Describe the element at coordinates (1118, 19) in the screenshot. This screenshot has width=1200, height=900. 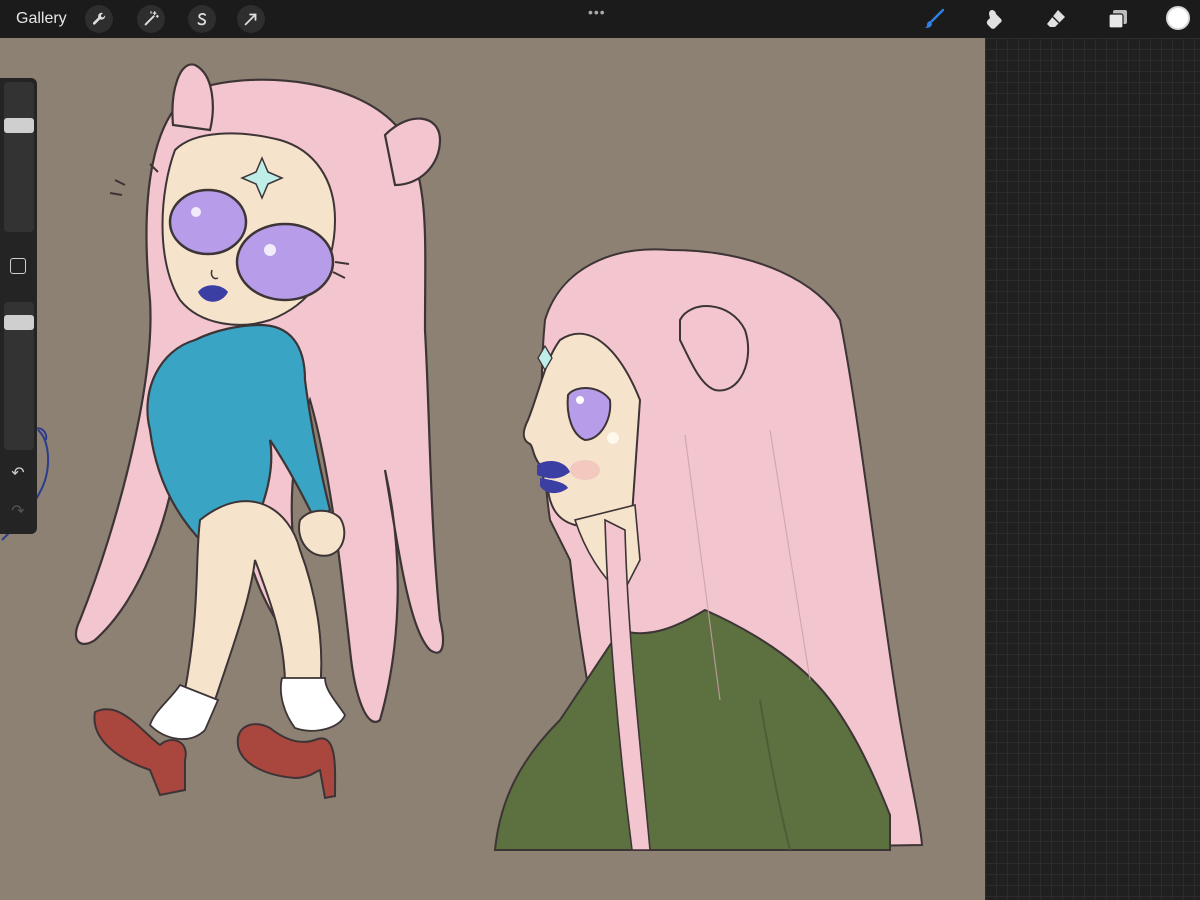
I see `layers-icon` at that location.